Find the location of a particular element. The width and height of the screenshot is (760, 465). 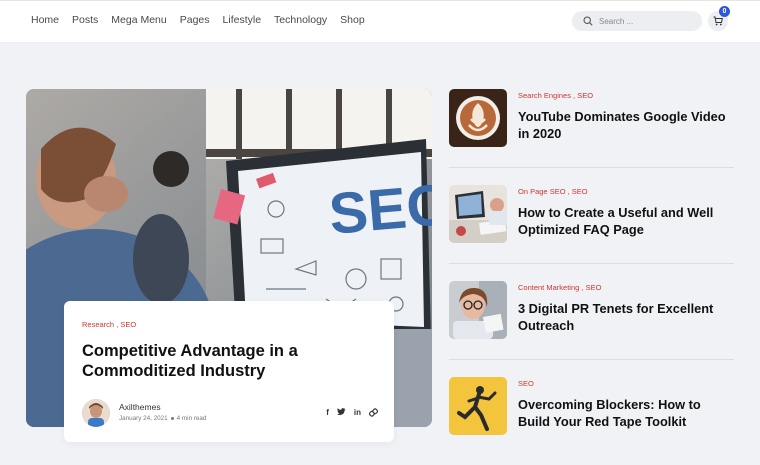

post-categories: On Page SEO , SEO is located at coordinates (553, 191).